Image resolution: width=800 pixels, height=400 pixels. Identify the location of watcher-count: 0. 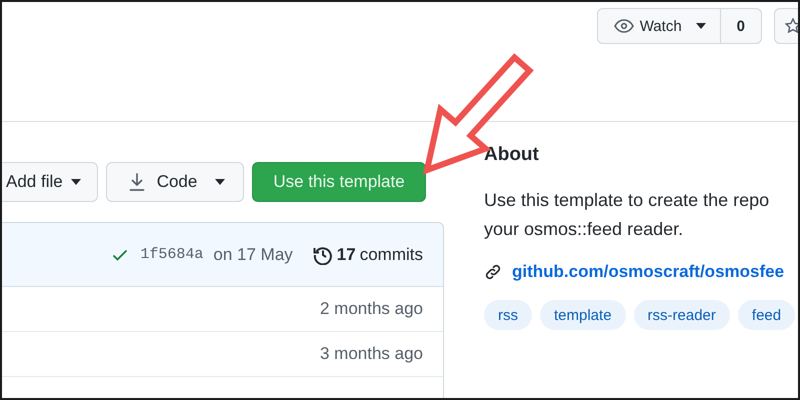
(741, 26).